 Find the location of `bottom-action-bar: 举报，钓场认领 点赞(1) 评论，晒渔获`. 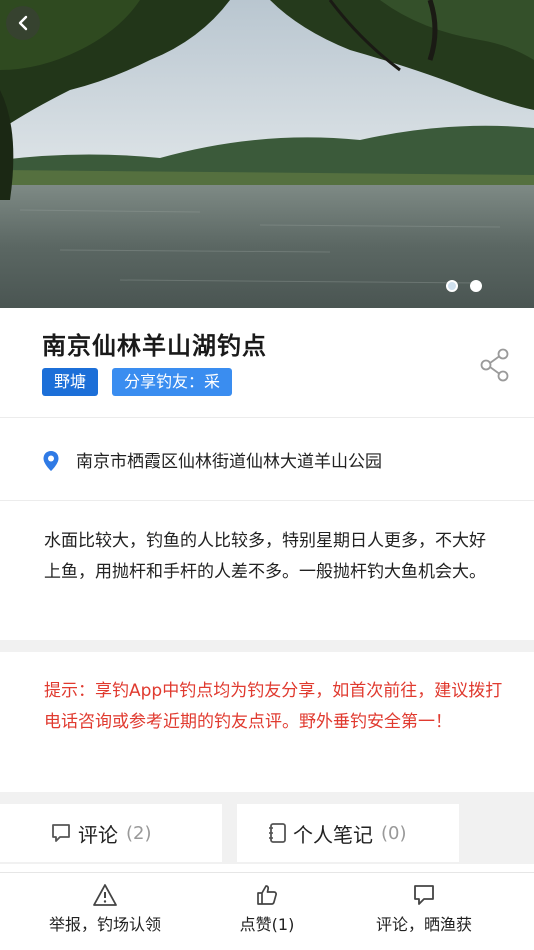

bottom-action-bar: 举报，钓场认领 点赞(1) 评论，晒渔获 is located at coordinates (267, 911).